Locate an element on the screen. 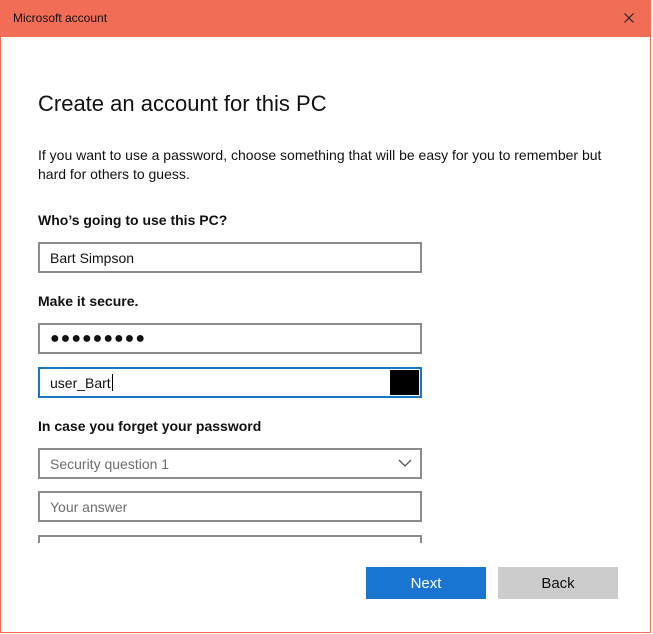  text-cursor is located at coordinates (112, 382).